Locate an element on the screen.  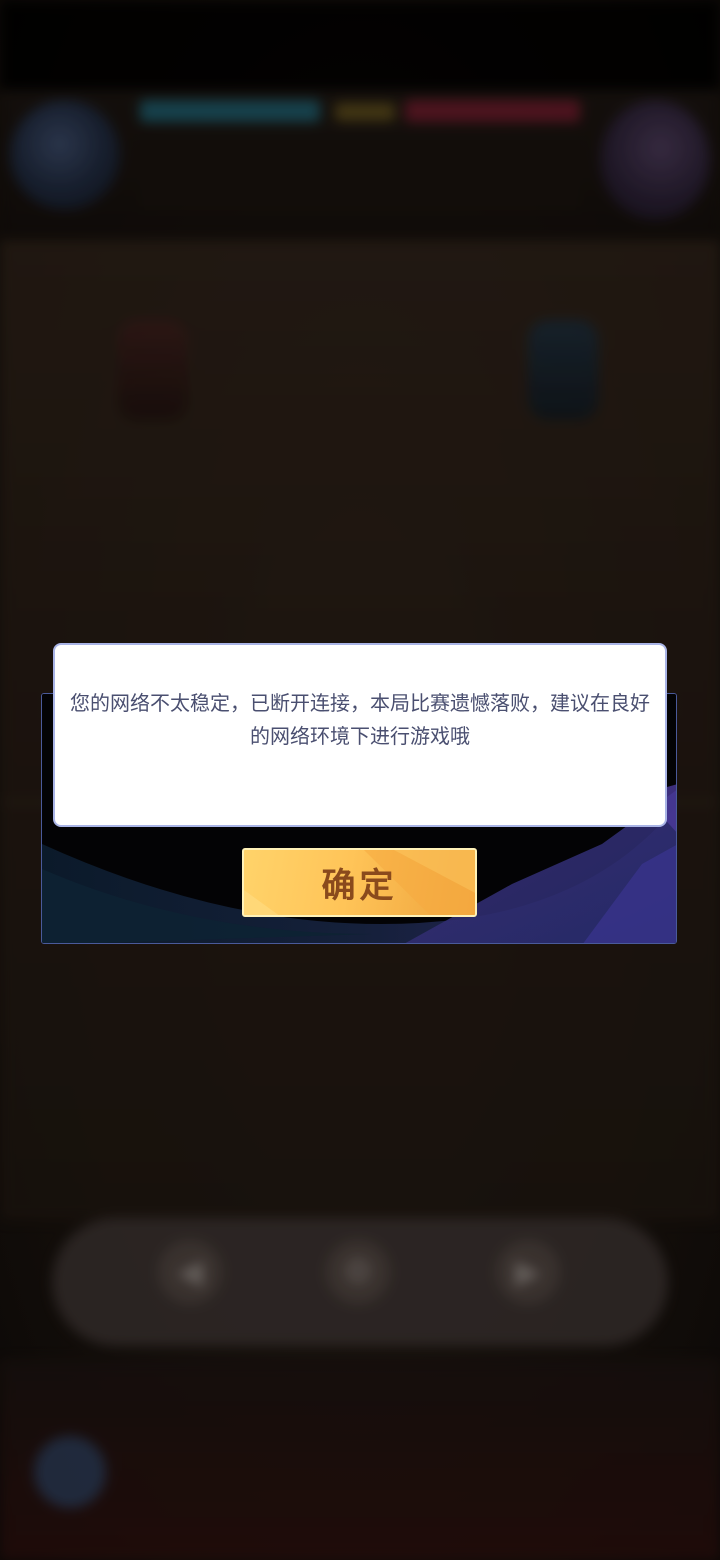
confirm-button: 确定 is located at coordinates (359, 882).